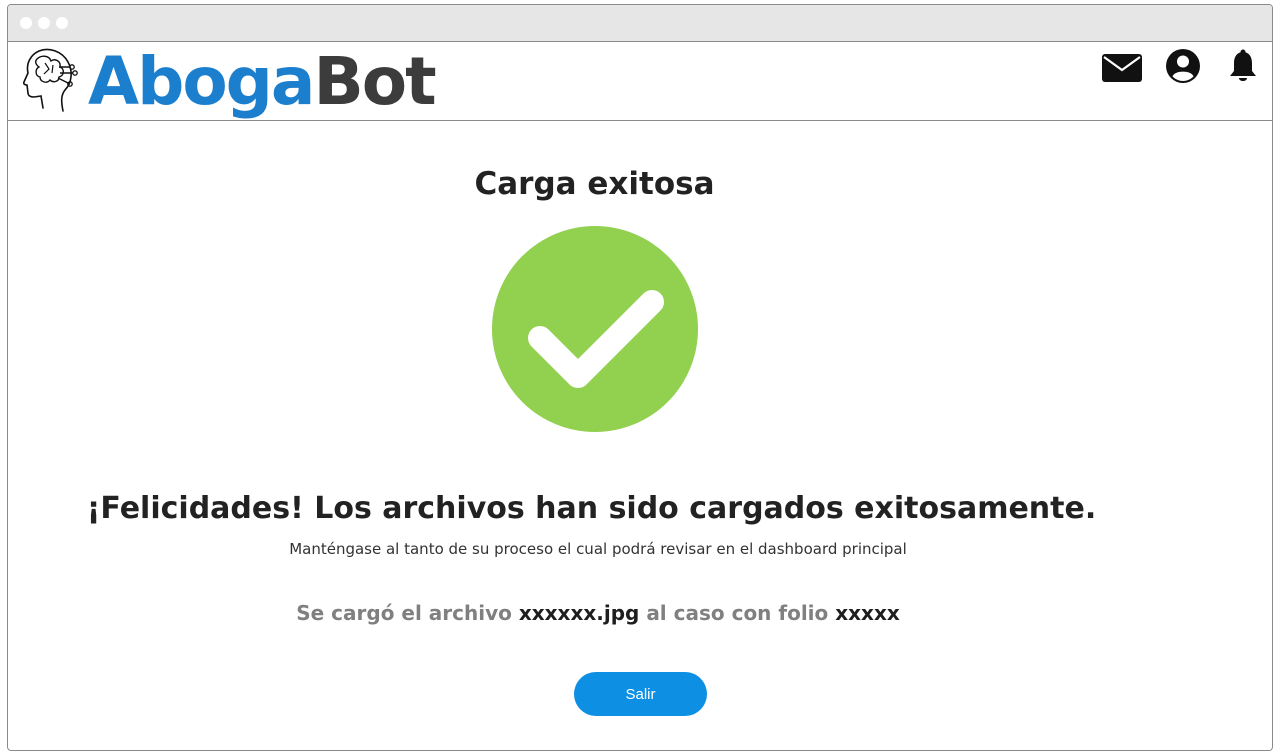 This screenshot has height=755, width=1278. What do you see at coordinates (594, 184) in the screenshot?
I see `page-title: Carga exitosa` at bounding box center [594, 184].